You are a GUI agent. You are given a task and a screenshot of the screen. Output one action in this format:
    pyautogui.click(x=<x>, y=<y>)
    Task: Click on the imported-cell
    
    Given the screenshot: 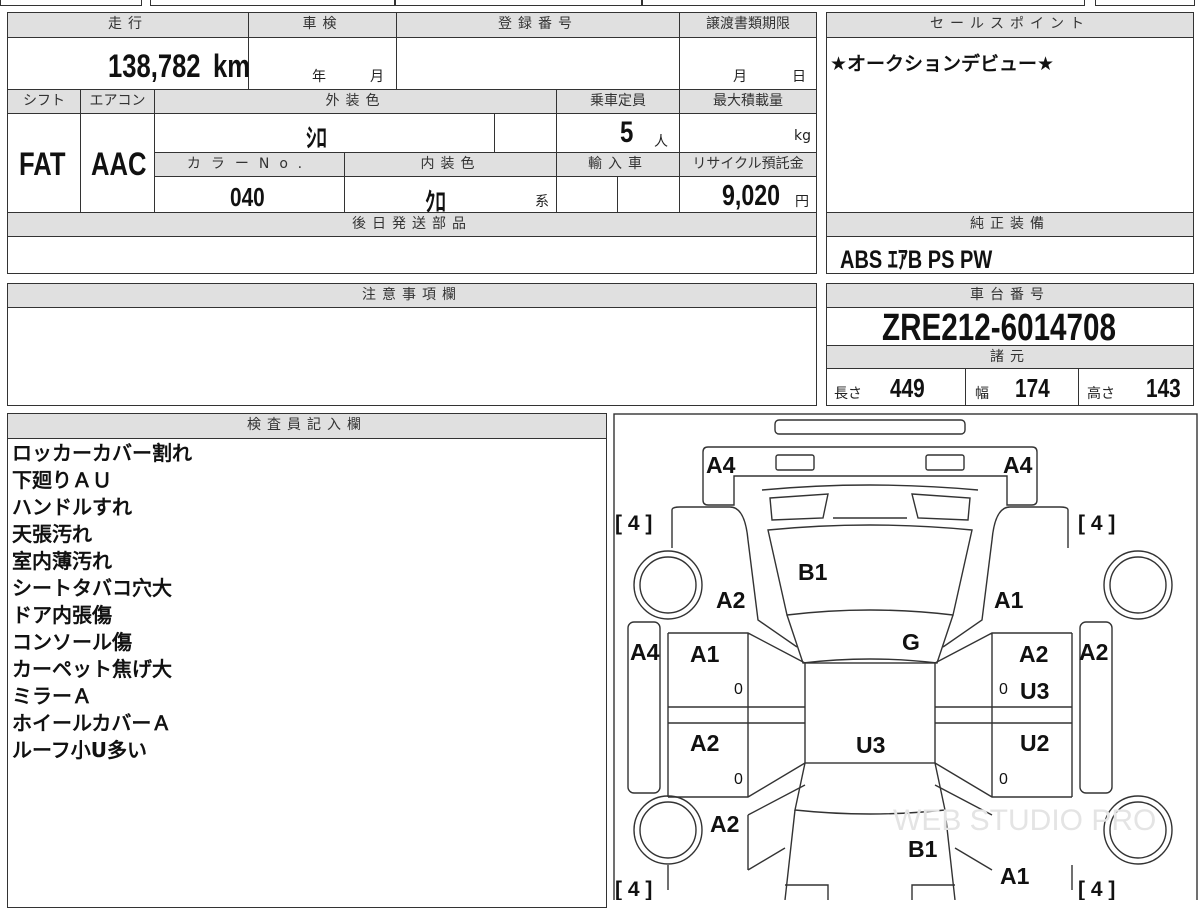 What is the action you would take?
    pyautogui.click(x=587, y=194)
    